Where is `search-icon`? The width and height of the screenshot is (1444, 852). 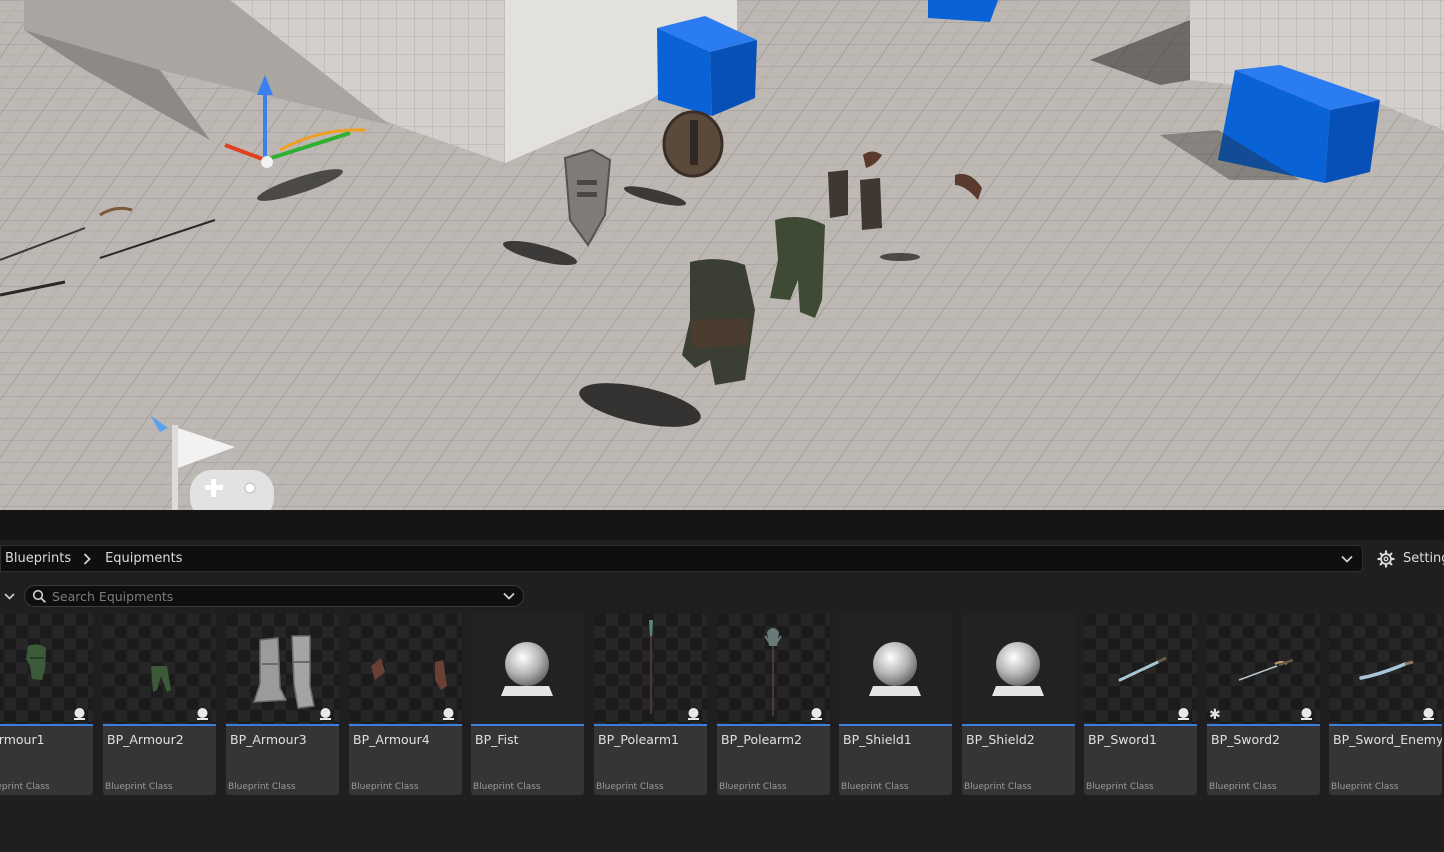
search-icon is located at coordinates (39, 596).